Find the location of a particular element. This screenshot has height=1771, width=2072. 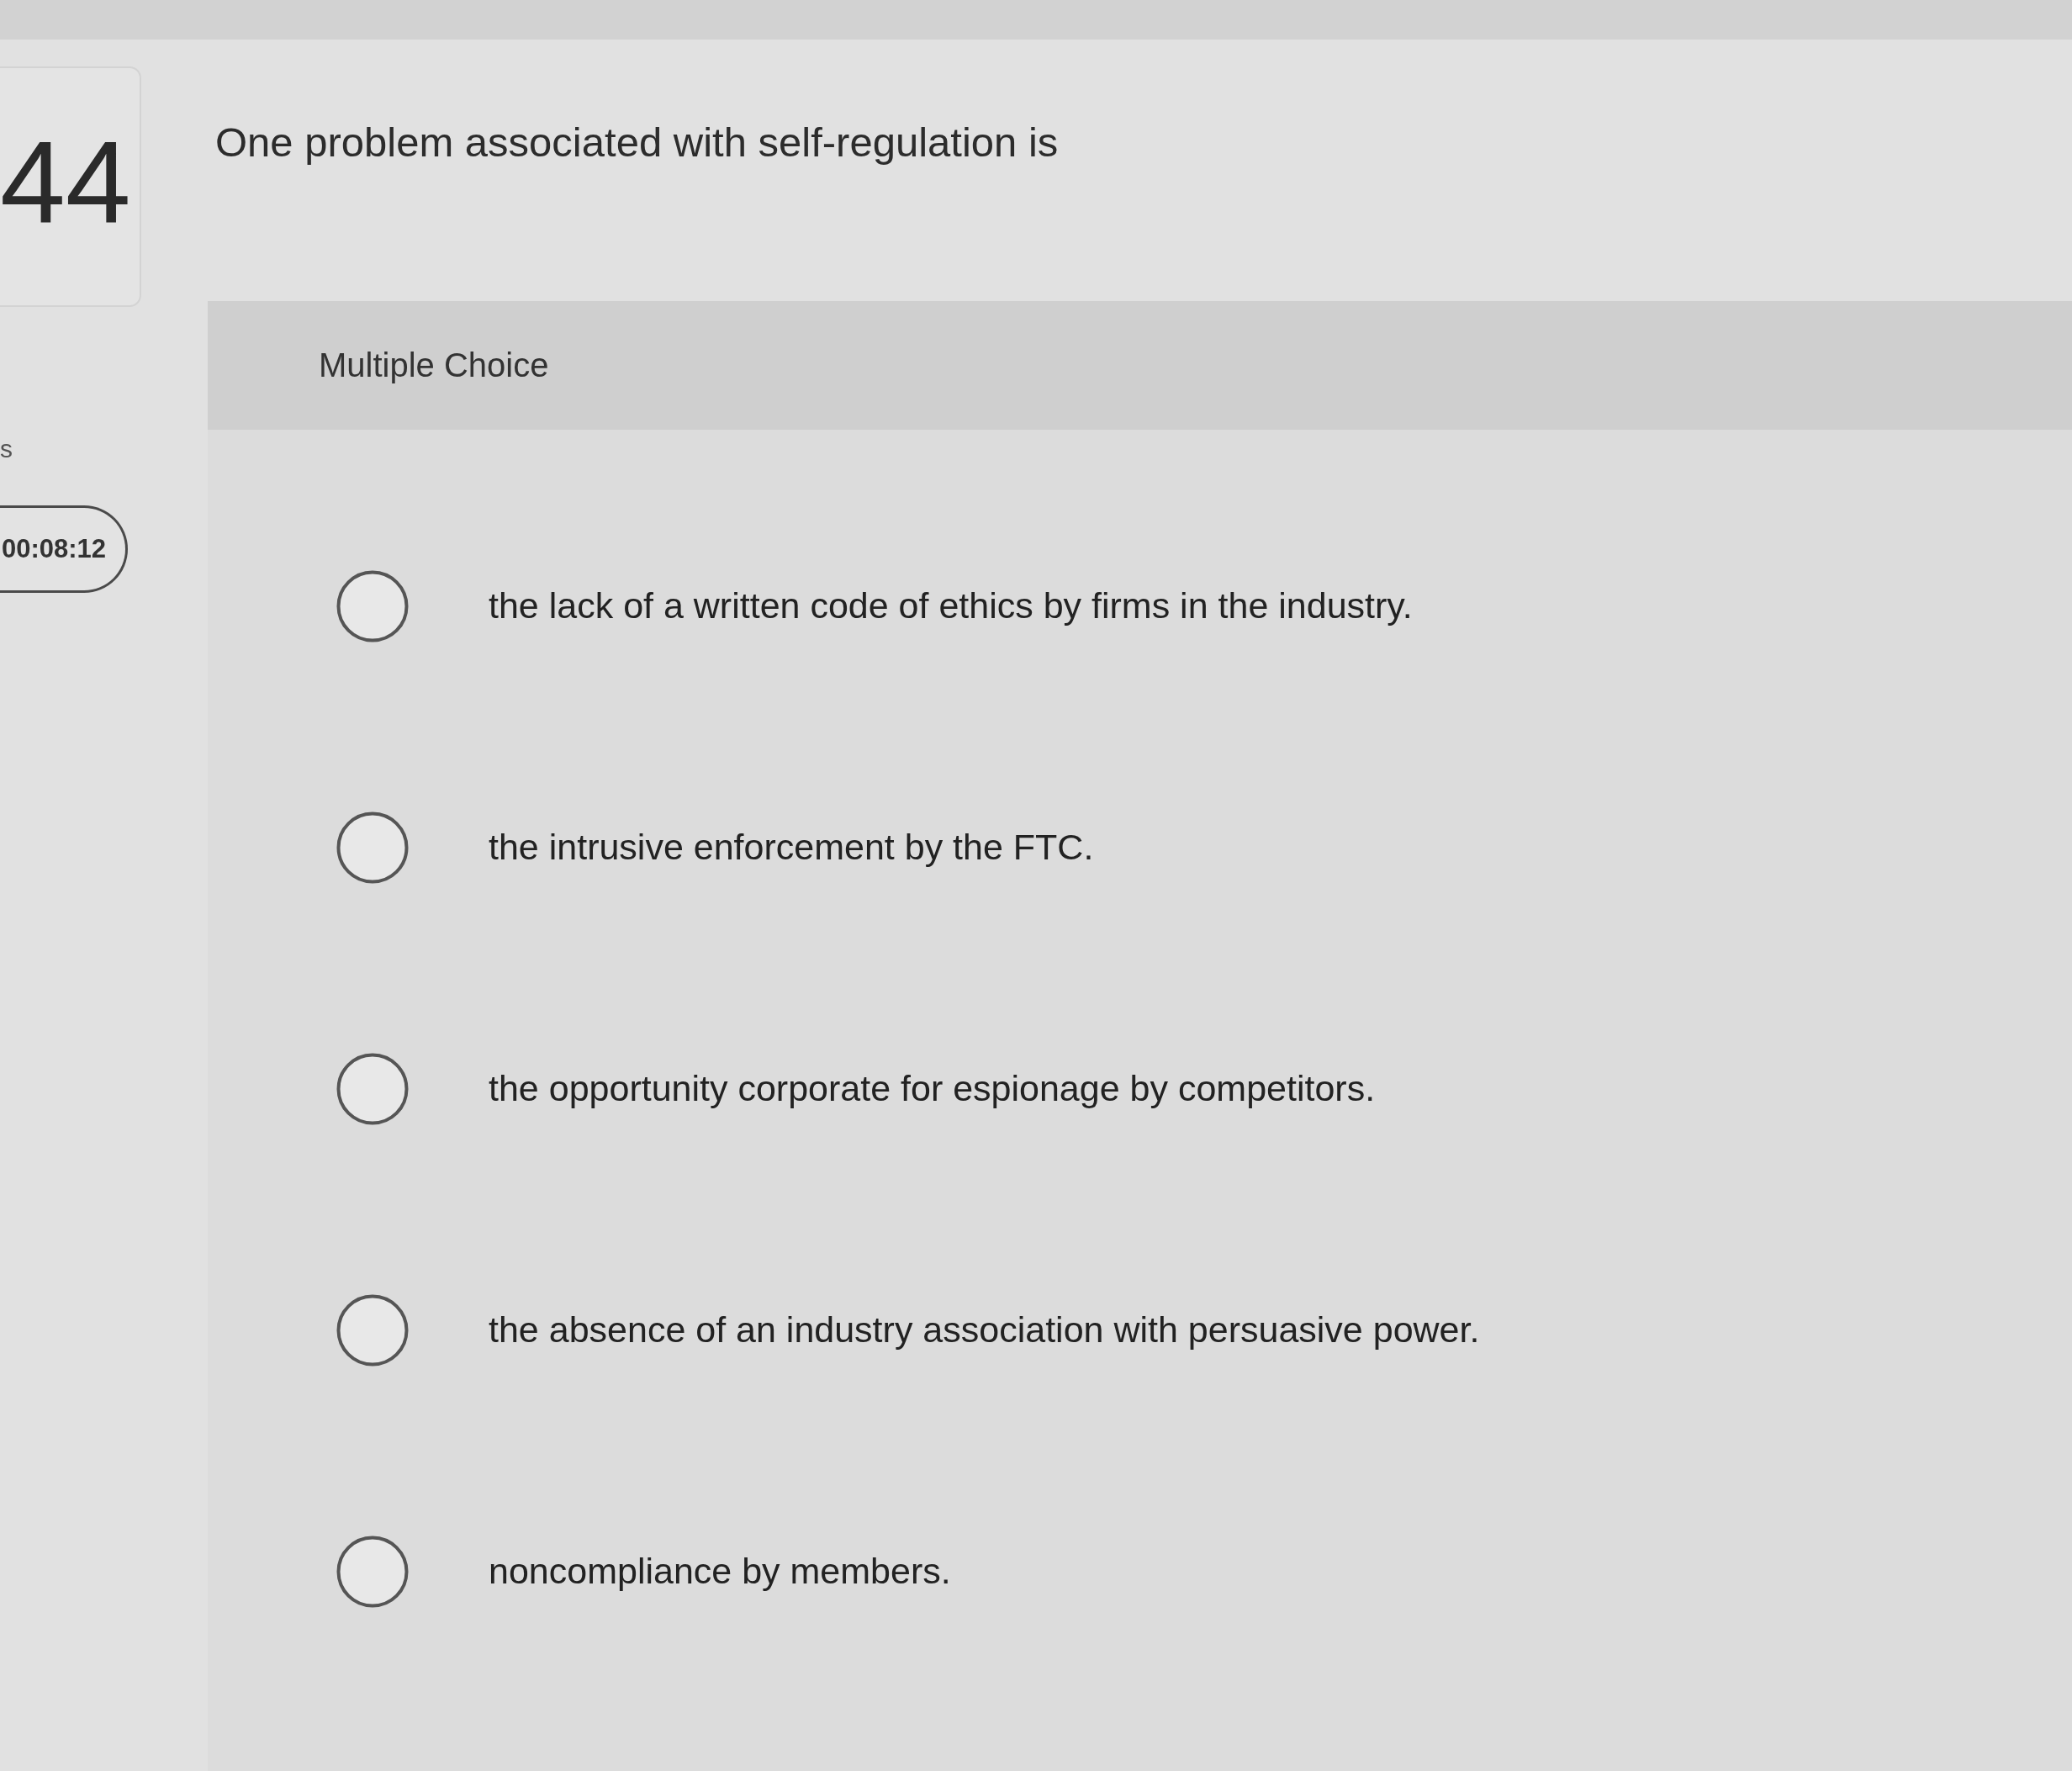

option-text: noncompliance by members. is located at coordinates (720, 1571).